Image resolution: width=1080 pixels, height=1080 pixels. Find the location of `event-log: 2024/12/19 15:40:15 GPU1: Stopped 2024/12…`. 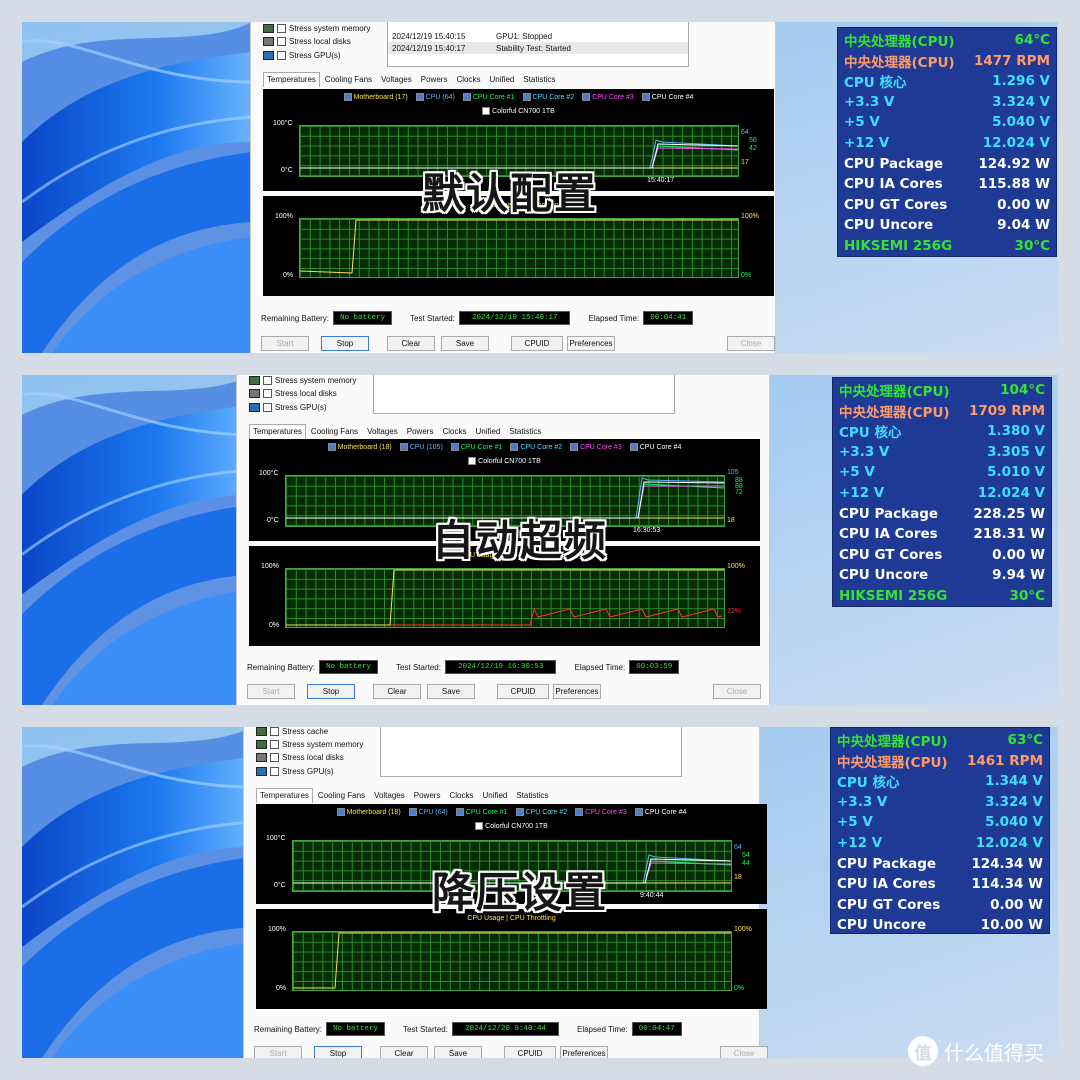

event-log: 2024/12/19 15:40:15 GPU1: Stopped 2024/12… is located at coordinates (538, 44).